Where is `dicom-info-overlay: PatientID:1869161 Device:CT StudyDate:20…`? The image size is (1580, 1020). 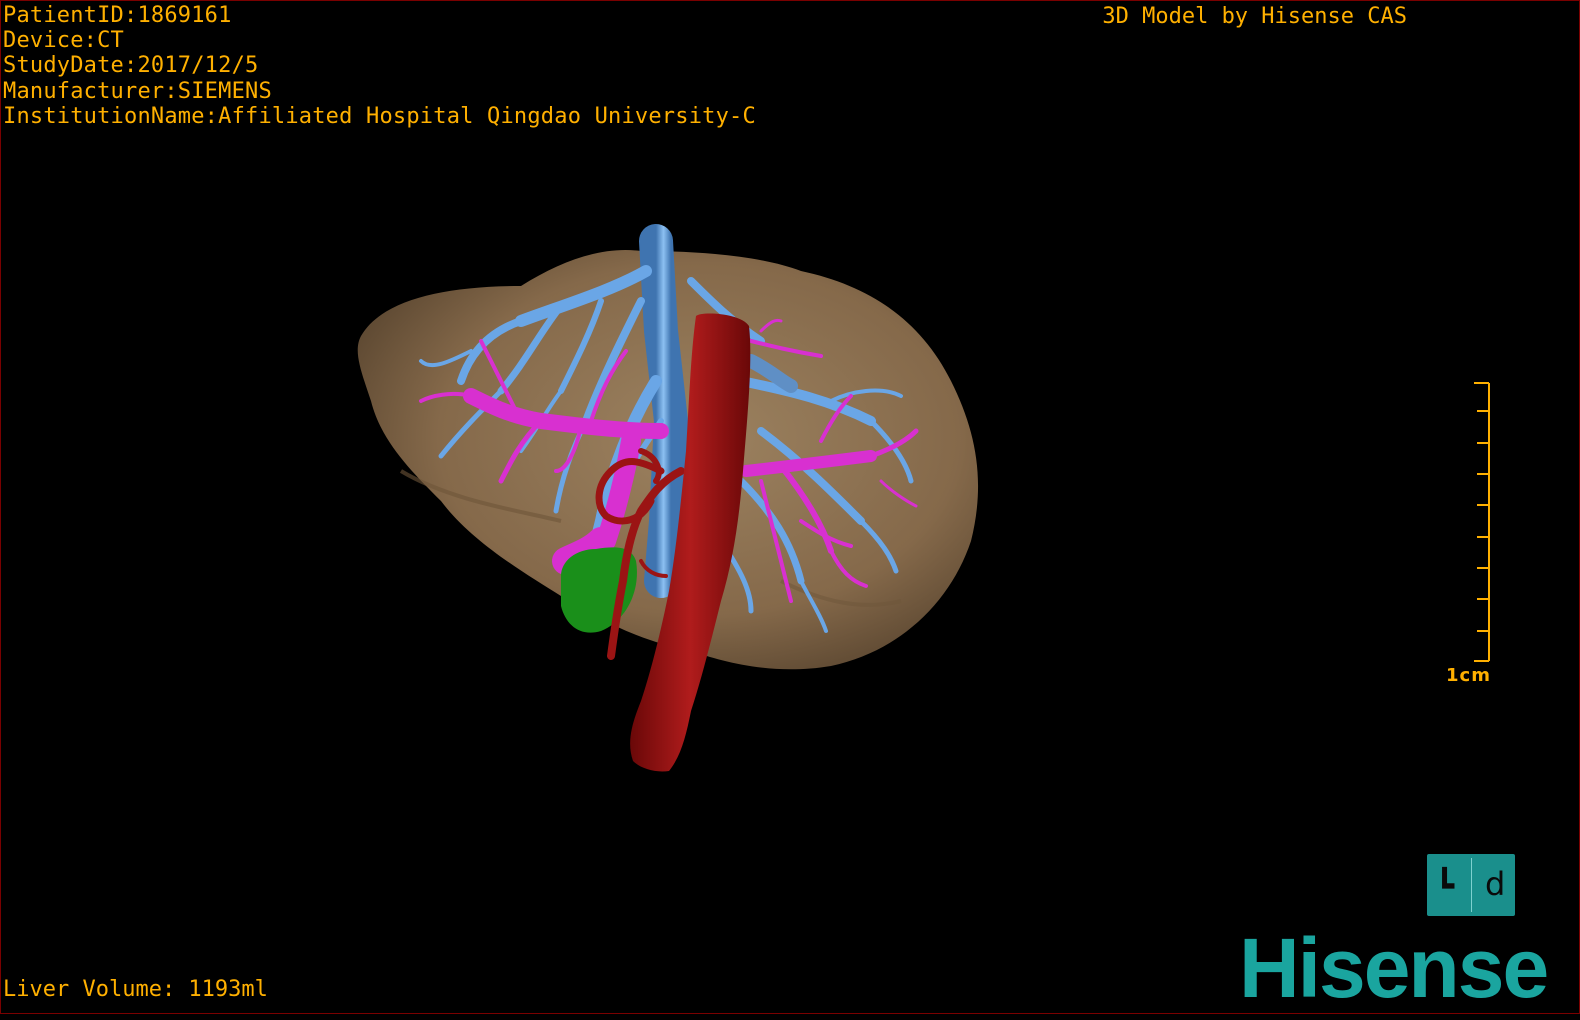 dicom-info-overlay: PatientID:1869161 Device:CT StudyDate:20… is located at coordinates (379, 66).